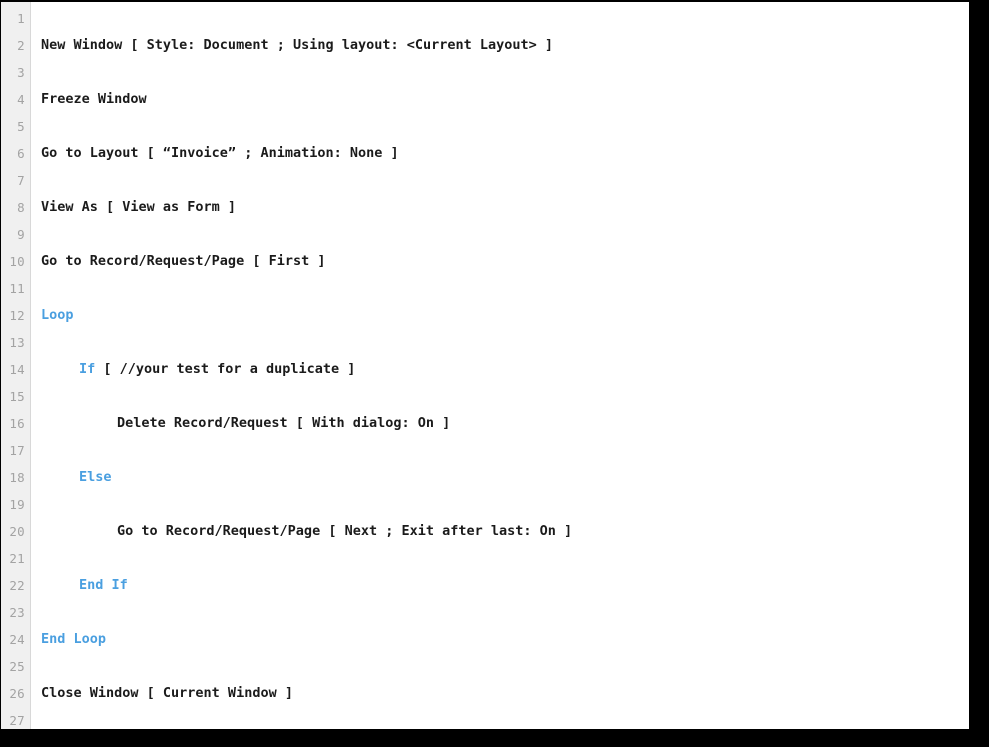 The image size is (989, 747). I want to click on code-line: End Loop, so click(505, 639).